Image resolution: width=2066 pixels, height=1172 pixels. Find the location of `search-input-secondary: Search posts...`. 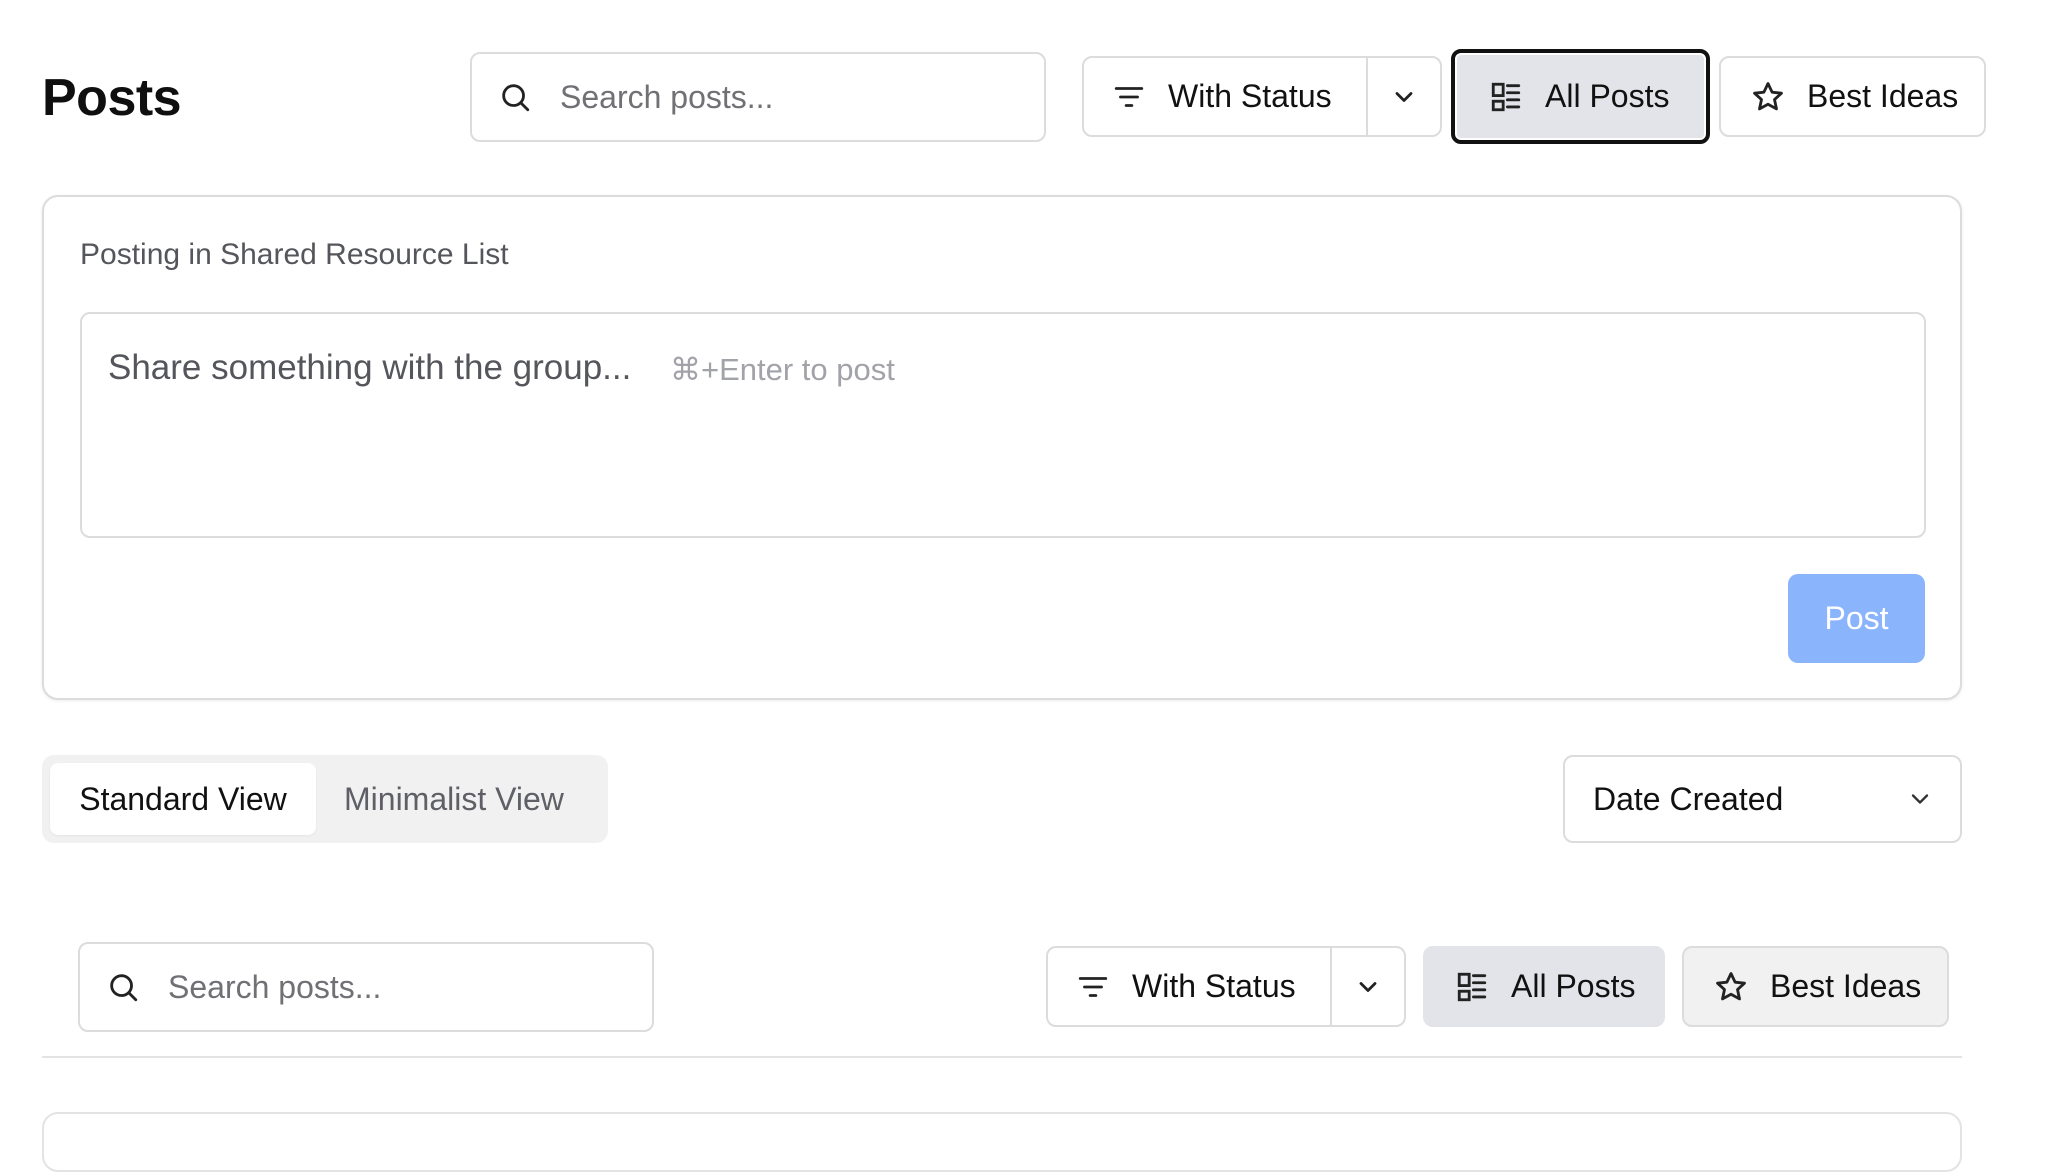

search-input-secondary: Search posts... is located at coordinates (366, 987).